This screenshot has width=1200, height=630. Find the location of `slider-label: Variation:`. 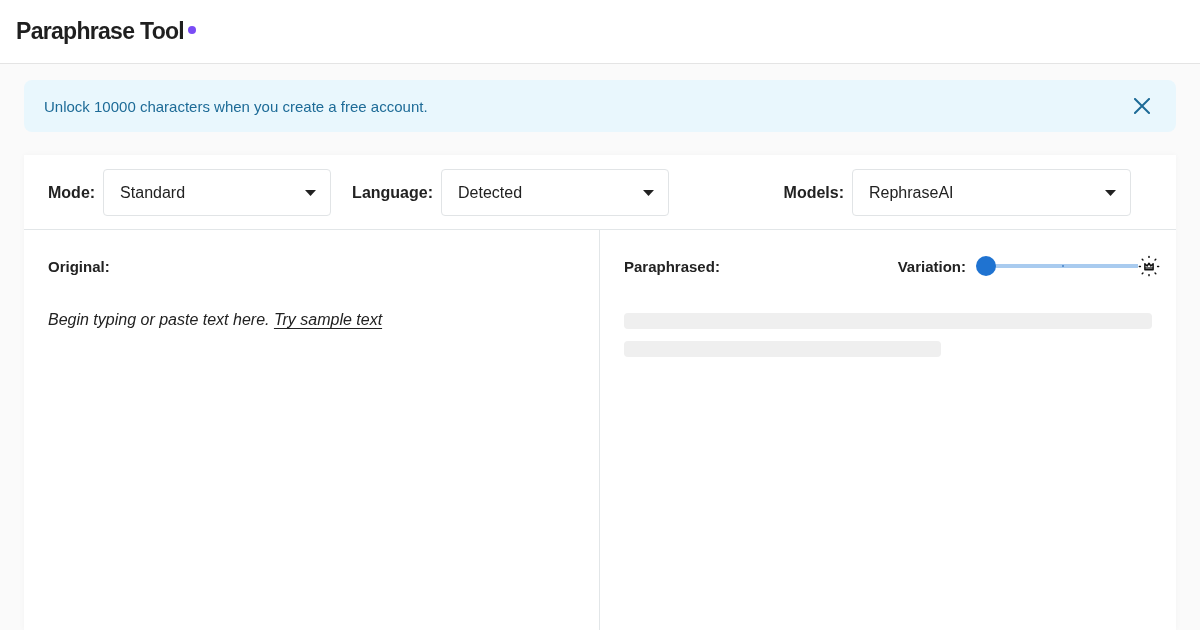

slider-label: Variation: is located at coordinates (931, 266).